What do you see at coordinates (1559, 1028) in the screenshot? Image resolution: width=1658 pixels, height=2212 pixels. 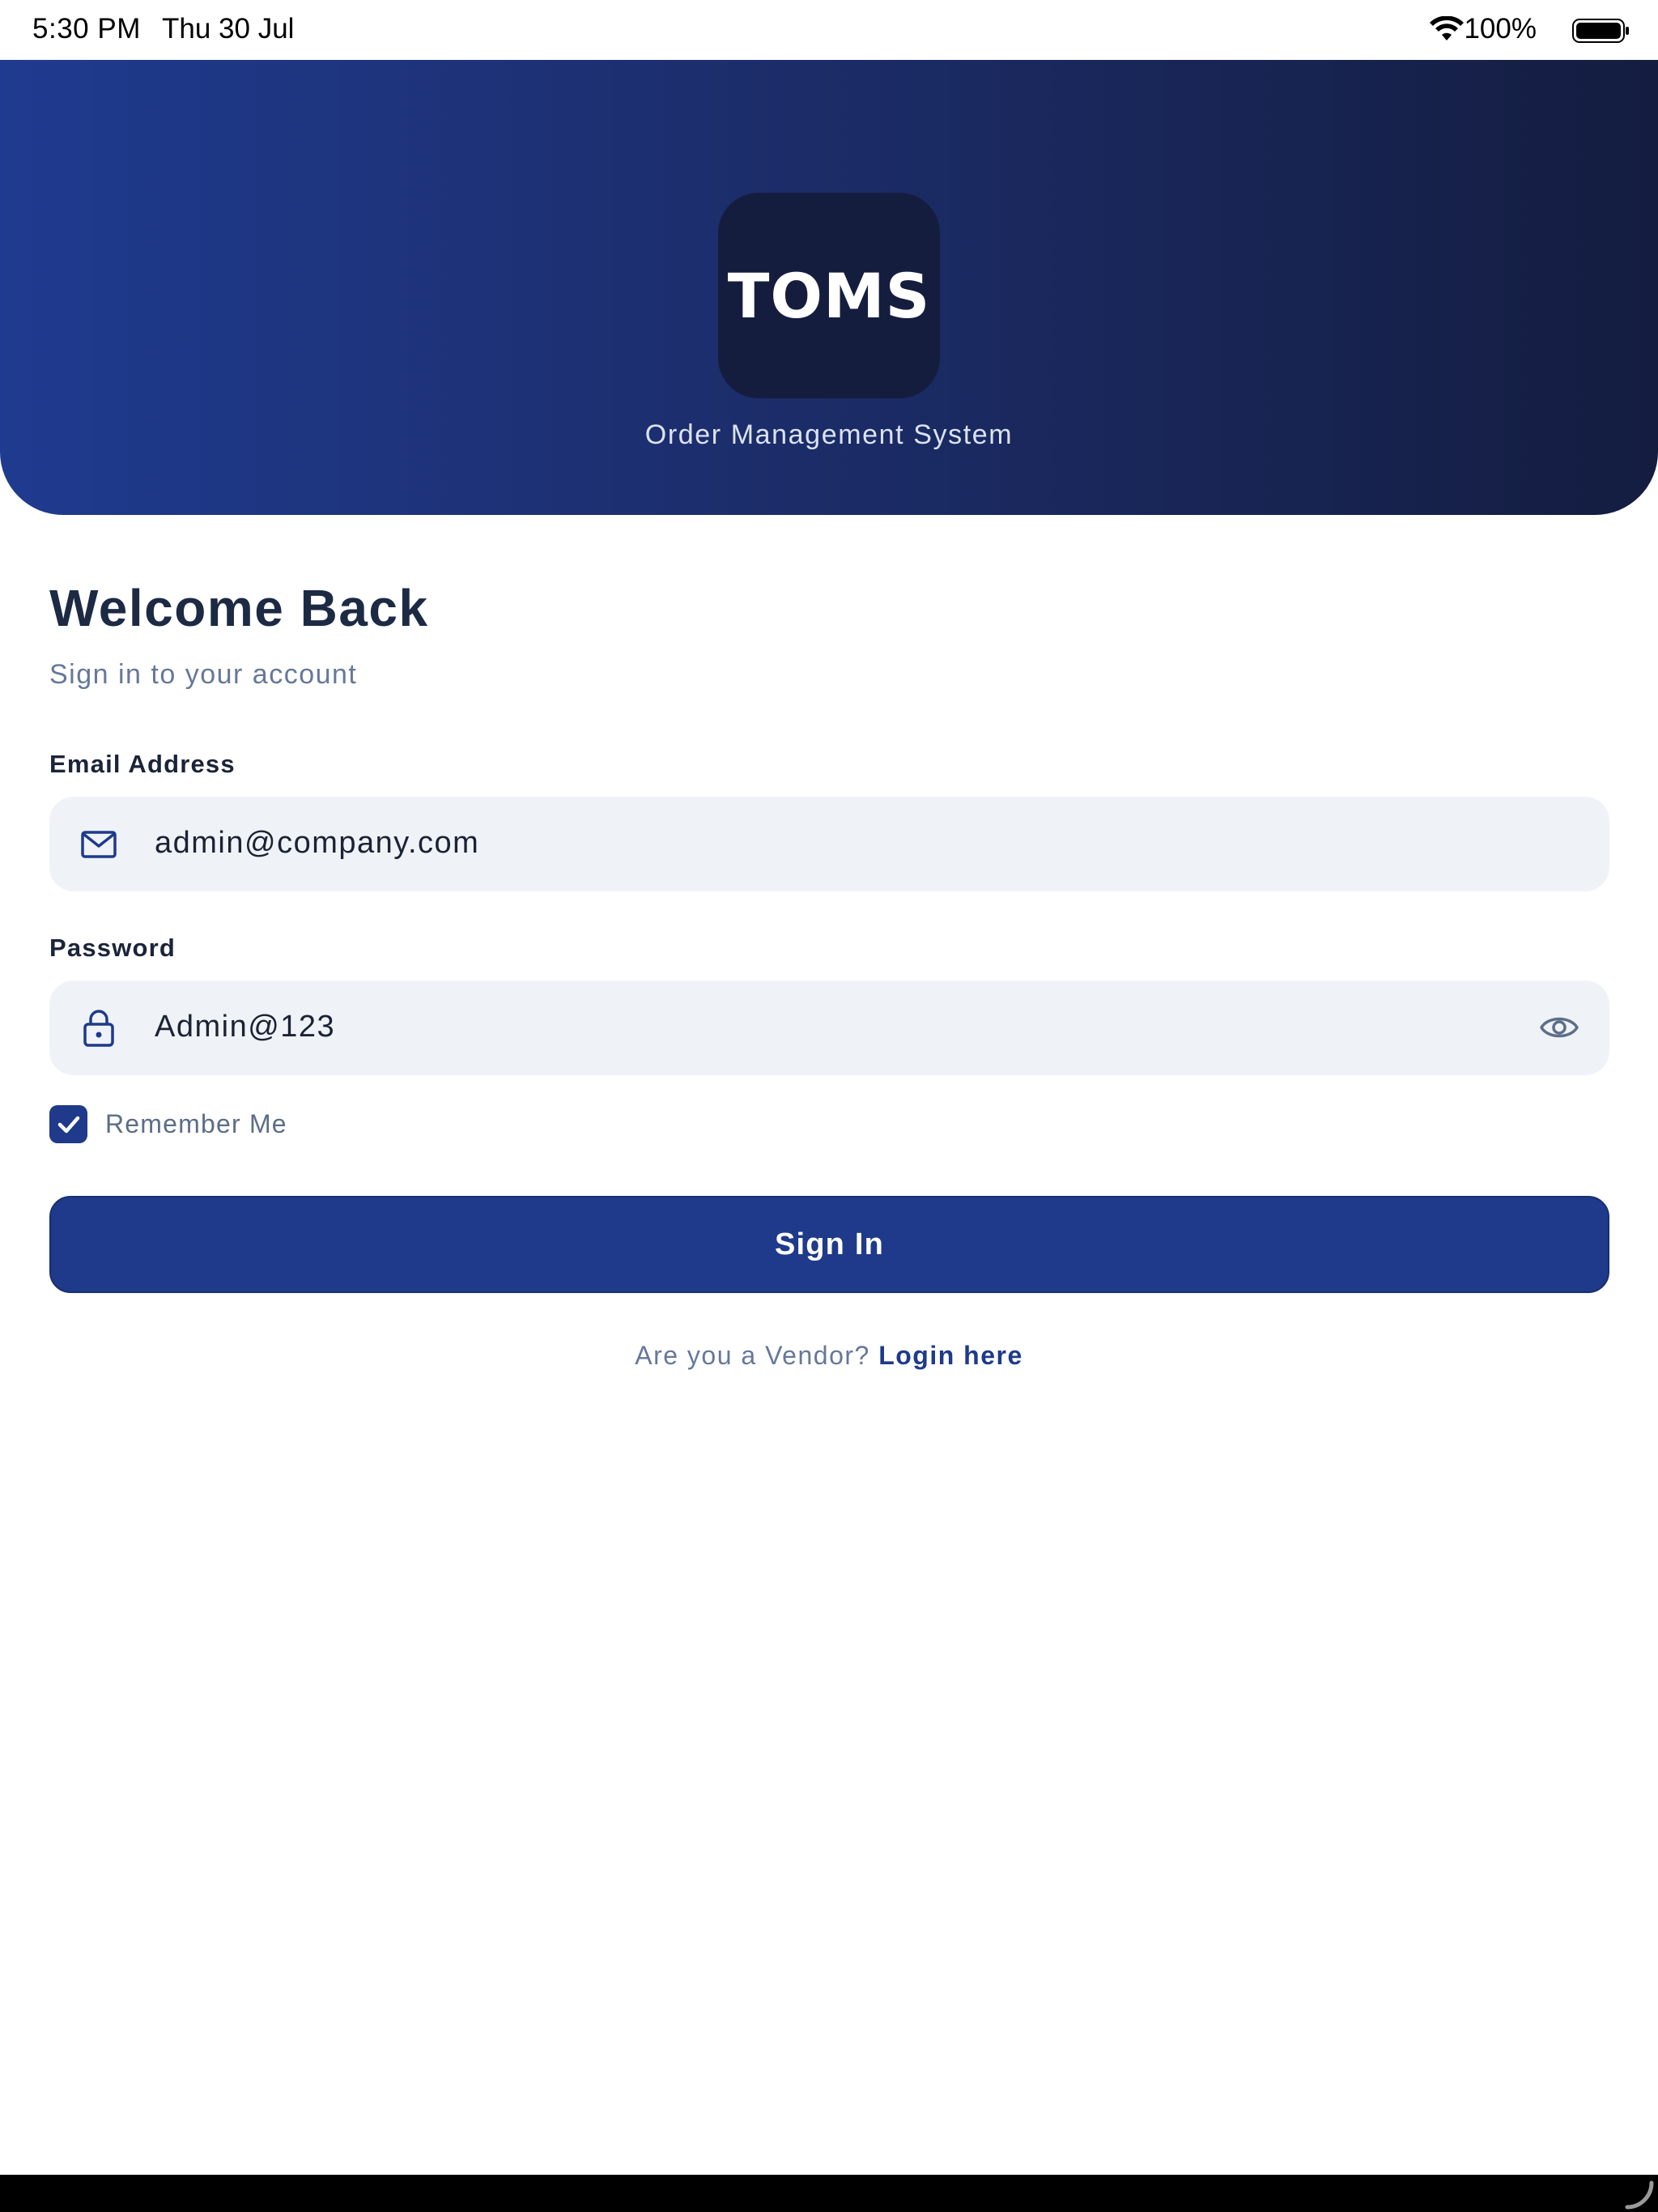 I see `eye-icon` at bounding box center [1559, 1028].